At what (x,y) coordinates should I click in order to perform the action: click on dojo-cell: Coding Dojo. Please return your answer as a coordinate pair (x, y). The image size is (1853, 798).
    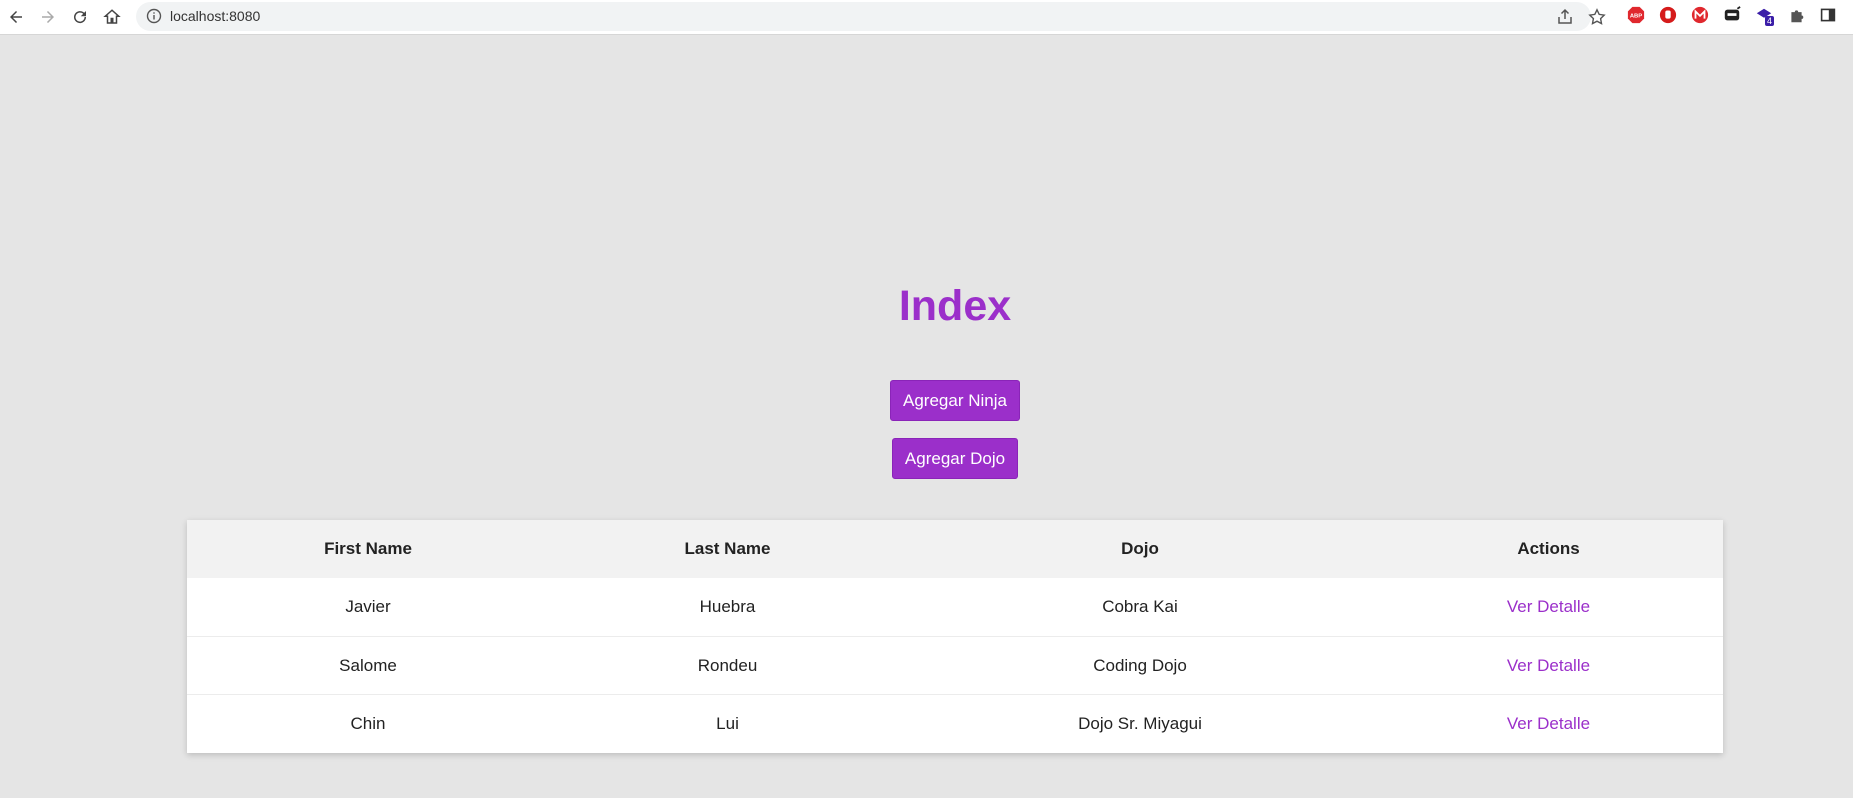
    Looking at the image, I should click on (1140, 665).